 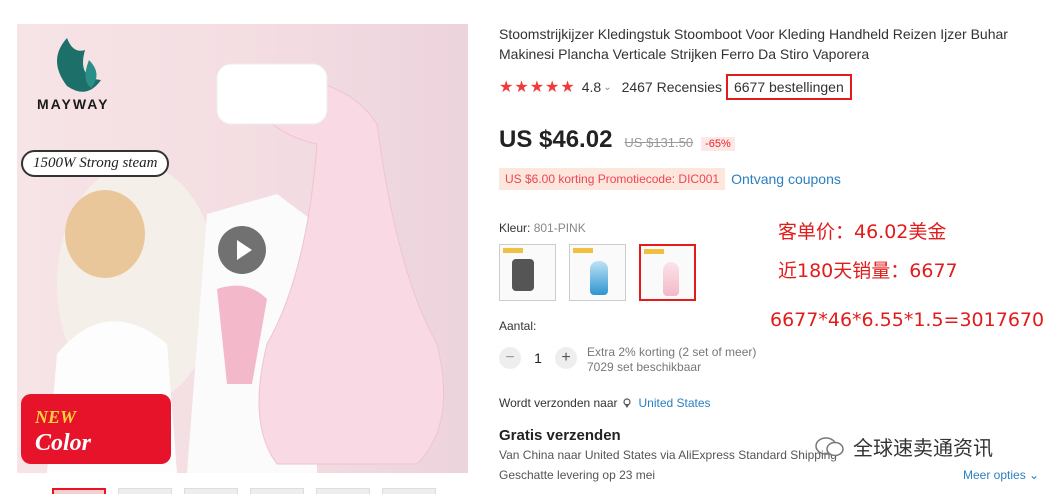 I want to click on thumbnail-strip, so click(x=244, y=491).